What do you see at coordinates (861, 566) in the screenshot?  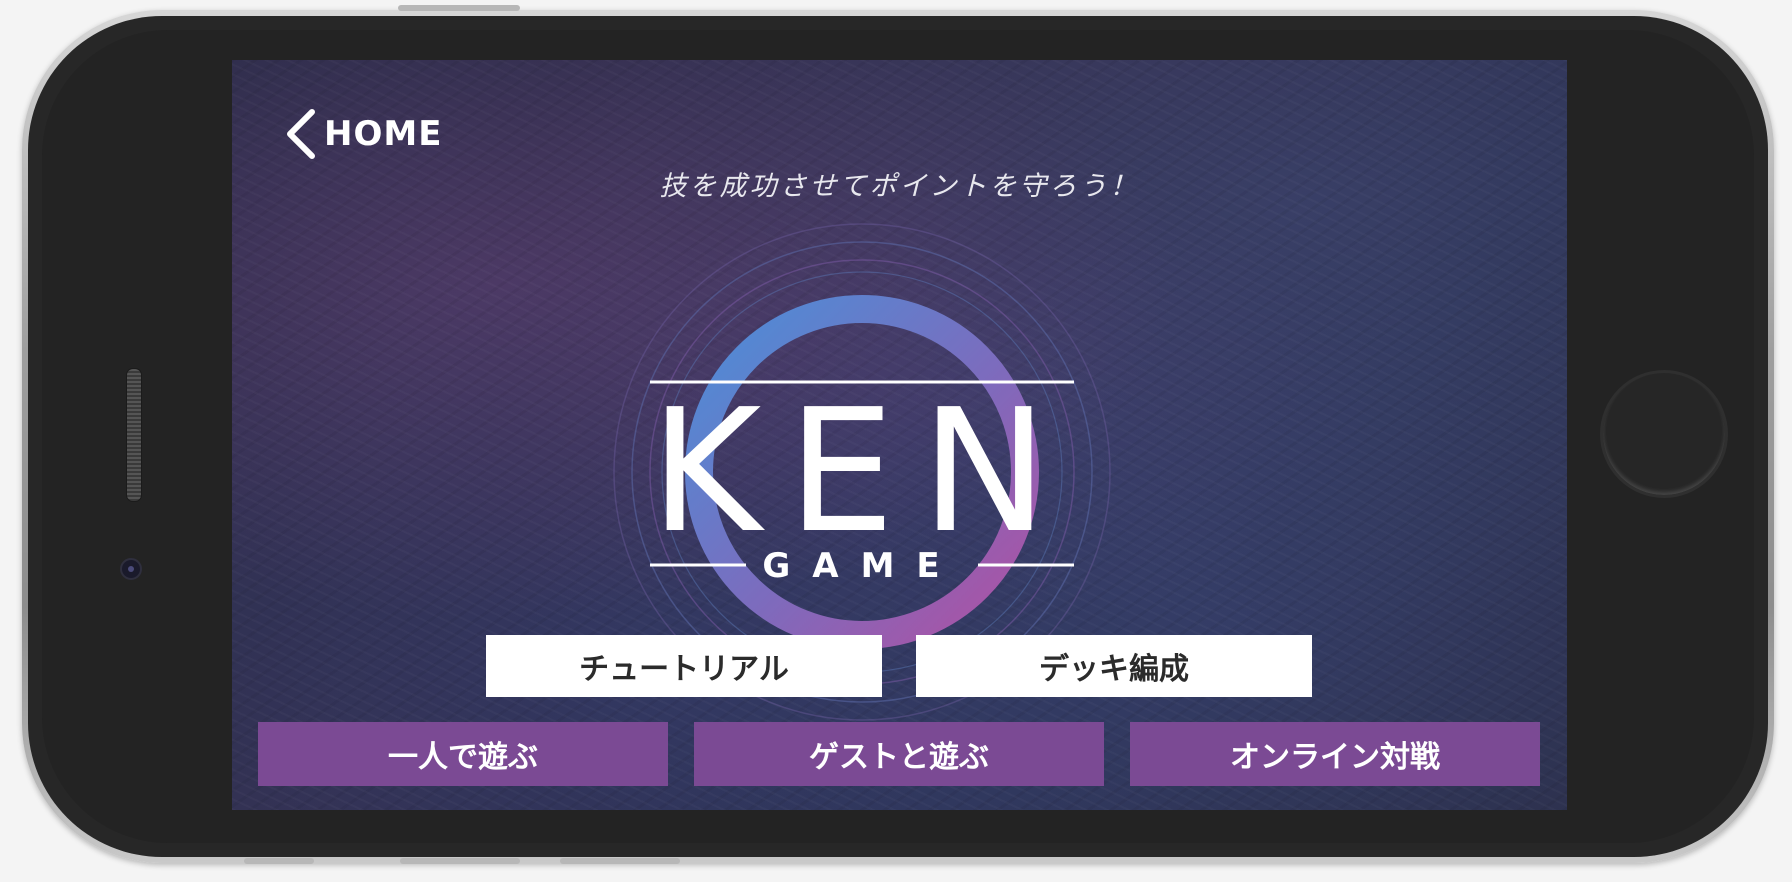 I see `logo-subtitle: GAME` at bounding box center [861, 566].